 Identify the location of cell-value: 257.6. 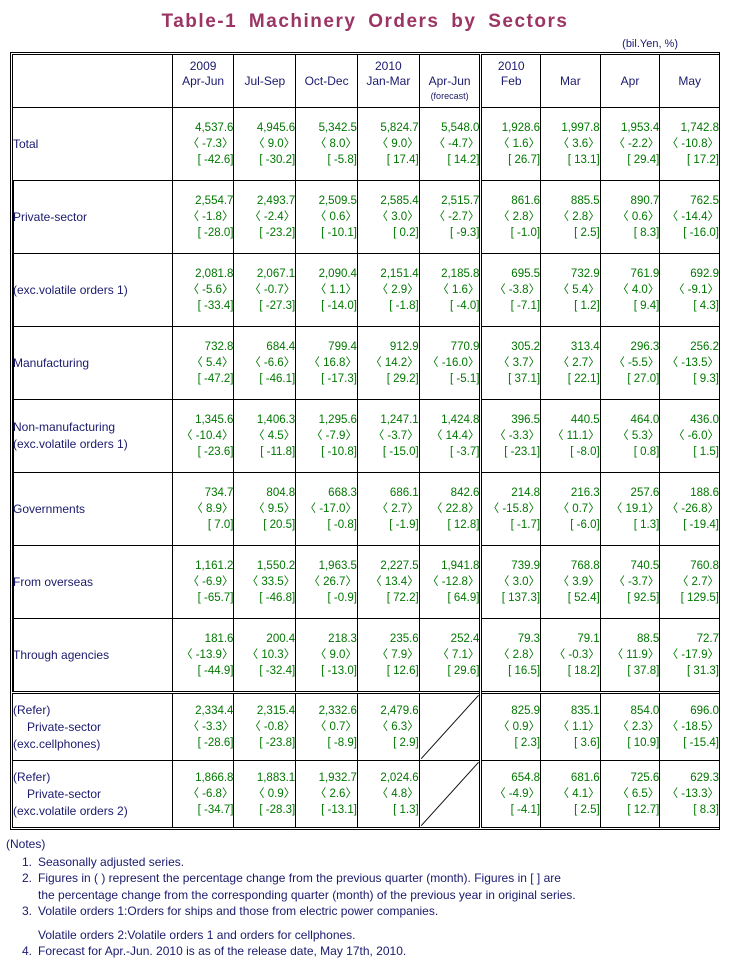
(645, 493).